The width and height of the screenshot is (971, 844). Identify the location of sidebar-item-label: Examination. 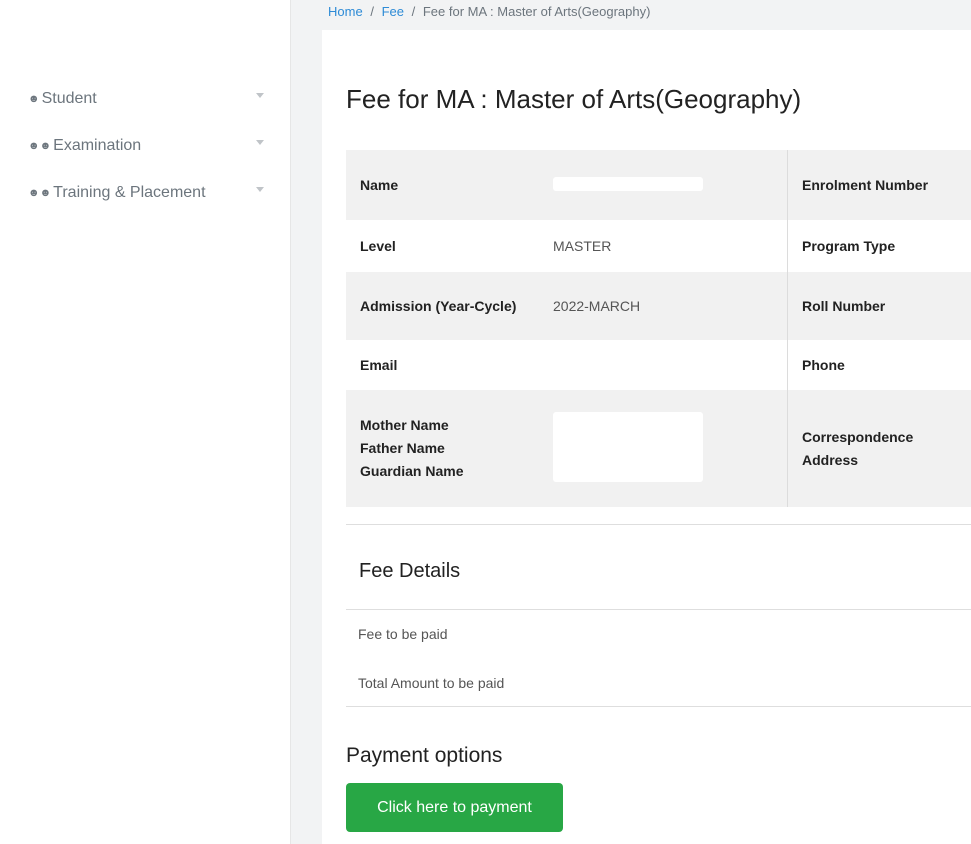
(97, 145).